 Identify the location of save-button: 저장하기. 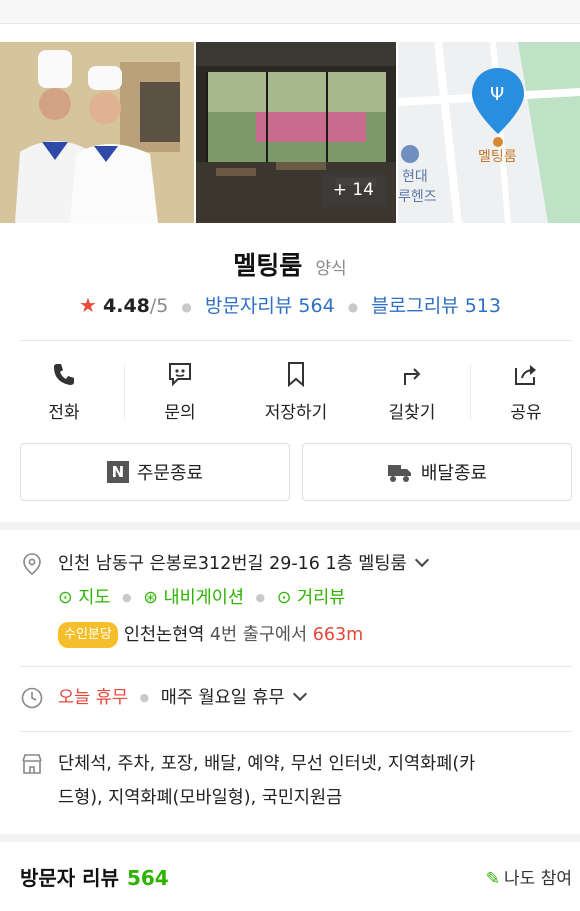
(296, 391).